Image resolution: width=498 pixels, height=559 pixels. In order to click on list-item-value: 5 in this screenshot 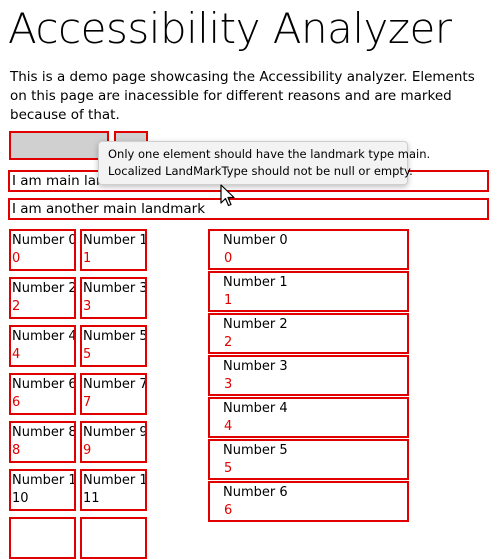, I will do `click(228, 468)`.